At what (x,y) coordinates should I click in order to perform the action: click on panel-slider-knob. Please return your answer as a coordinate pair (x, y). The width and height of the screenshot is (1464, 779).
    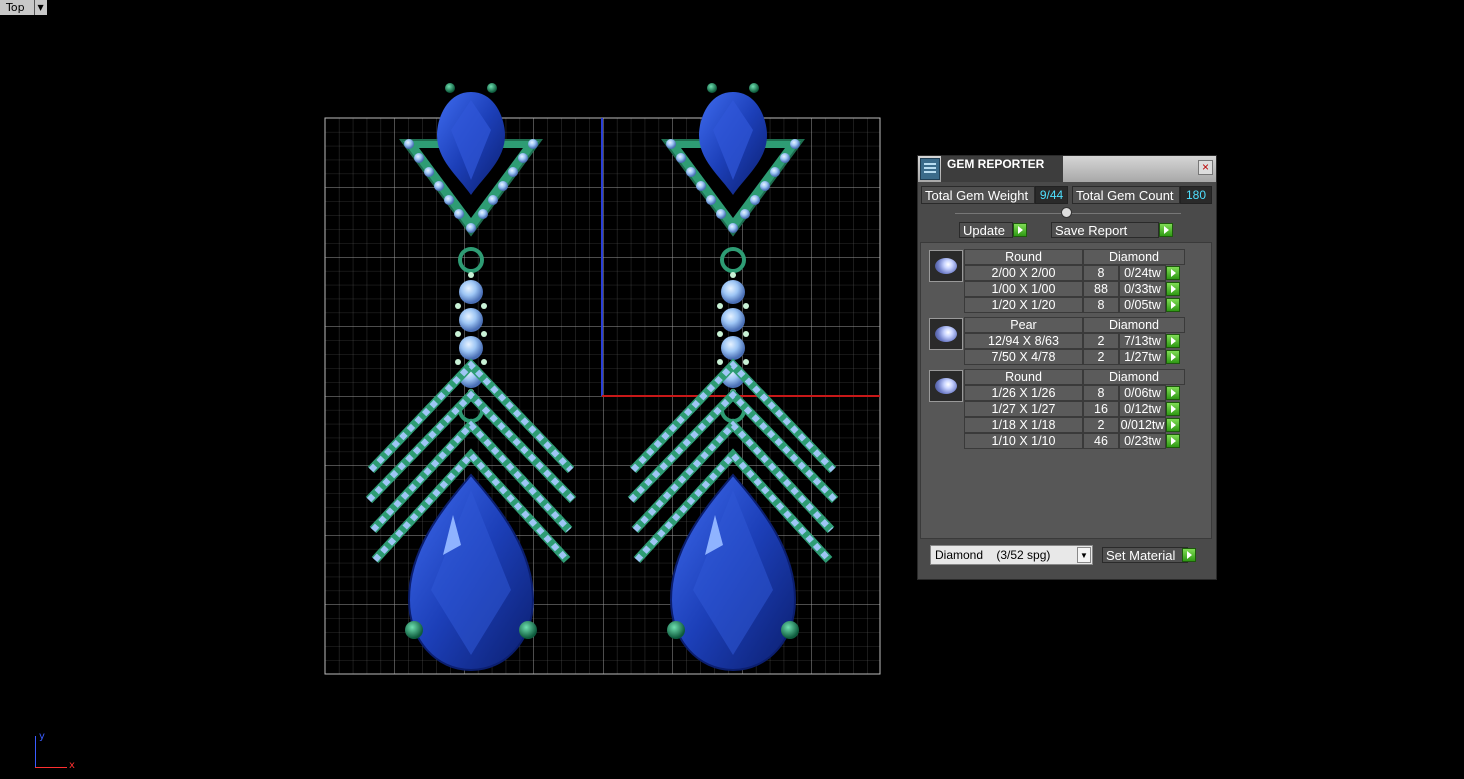
    Looking at the image, I should click on (1066, 212).